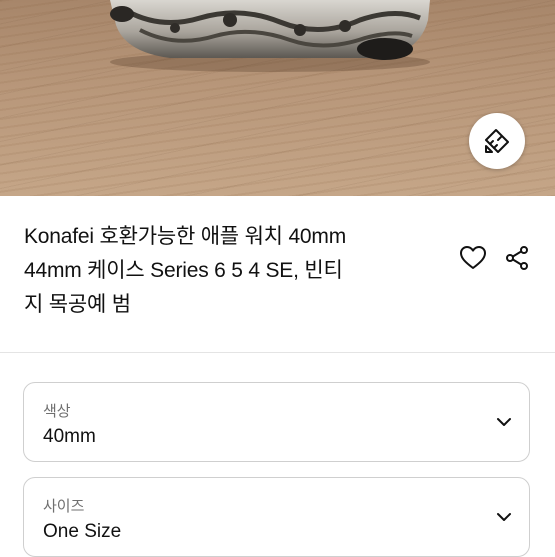 This screenshot has width=555, height=557. I want to click on section-divider, so click(277, 352).